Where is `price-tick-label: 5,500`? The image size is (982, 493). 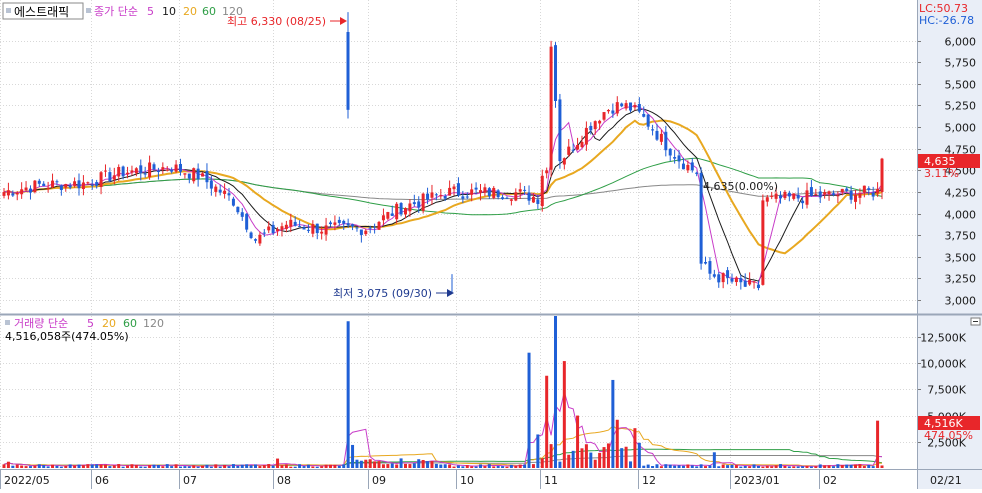 price-tick-label: 5,500 is located at coordinates (961, 85).